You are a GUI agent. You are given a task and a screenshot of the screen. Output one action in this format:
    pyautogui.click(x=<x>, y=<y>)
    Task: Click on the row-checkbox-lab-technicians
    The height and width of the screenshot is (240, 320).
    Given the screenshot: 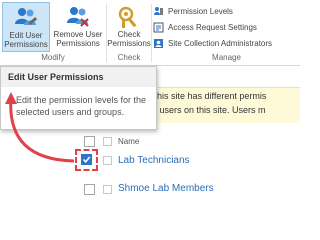 What is the action you would take?
    pyautogui.click(x=86, y=159)
    